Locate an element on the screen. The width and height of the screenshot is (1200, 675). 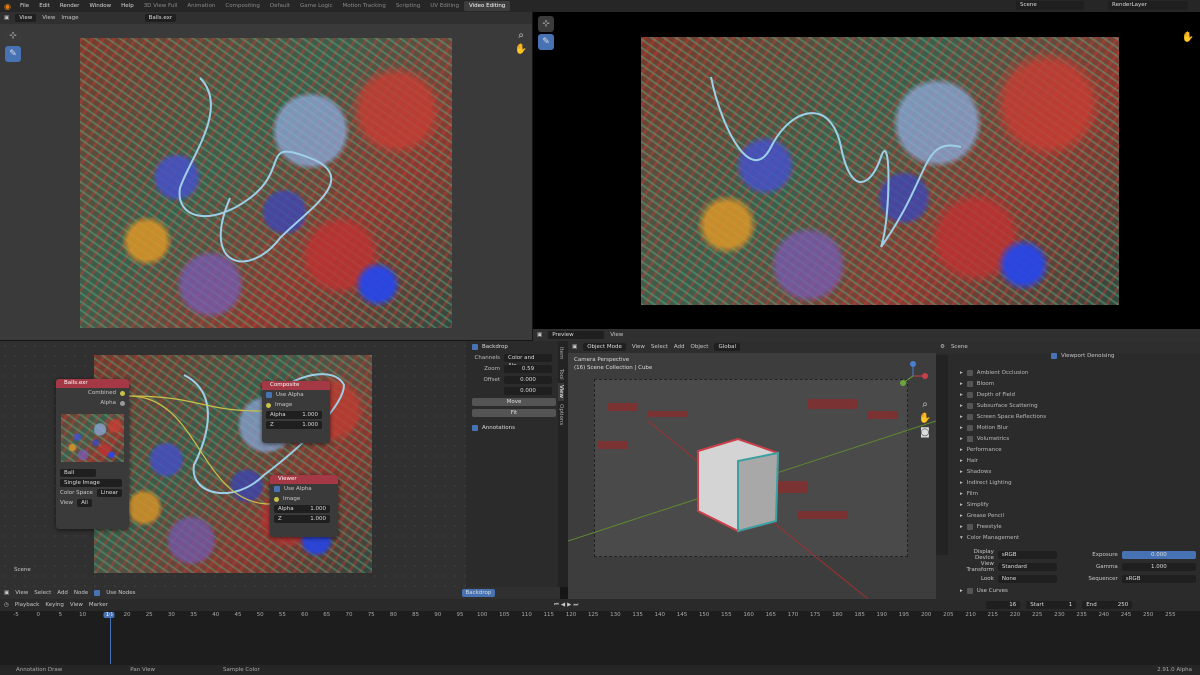
current-frame-field: 16 is located at coordinates (1003, 605).